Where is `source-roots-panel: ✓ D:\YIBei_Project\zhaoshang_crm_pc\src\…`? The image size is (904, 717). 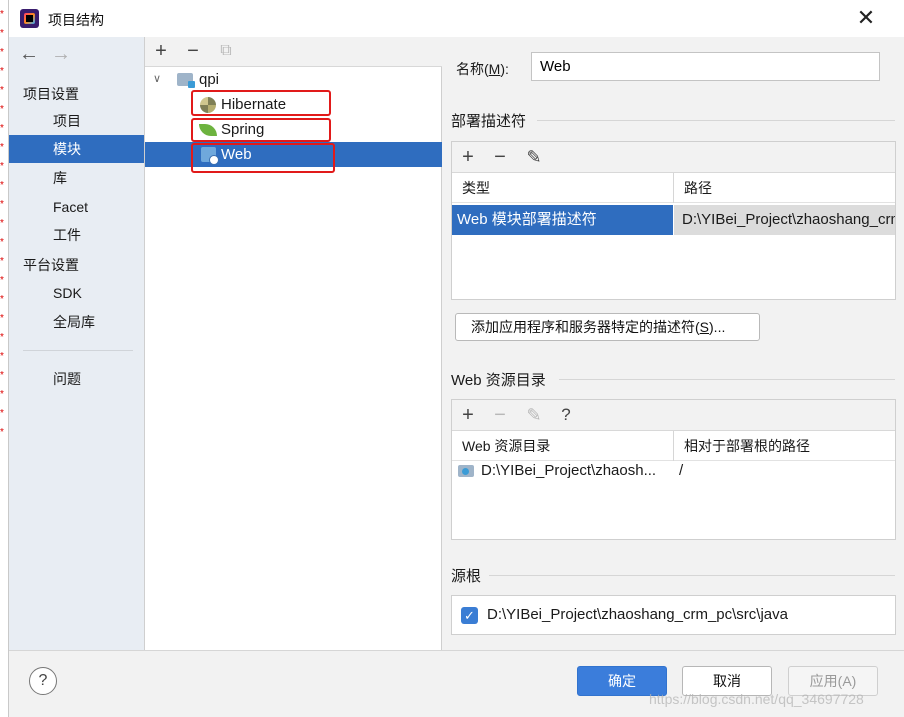
source-roots-panel: ✓ D:\YIBei_Project\zhaoshang_crm_pc\src\… is located at coordinates (673, 615).